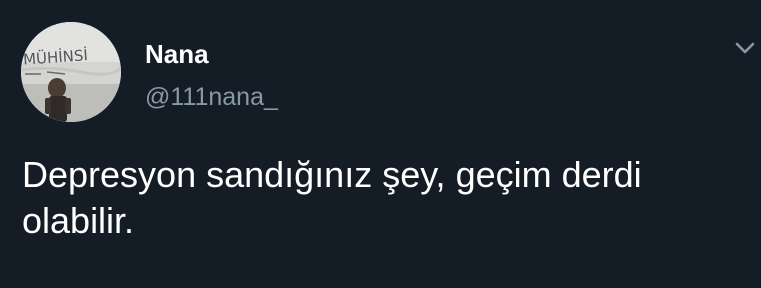 The image size is (761, 288). I want to click on chevron-down-icon, so click(745, 48).